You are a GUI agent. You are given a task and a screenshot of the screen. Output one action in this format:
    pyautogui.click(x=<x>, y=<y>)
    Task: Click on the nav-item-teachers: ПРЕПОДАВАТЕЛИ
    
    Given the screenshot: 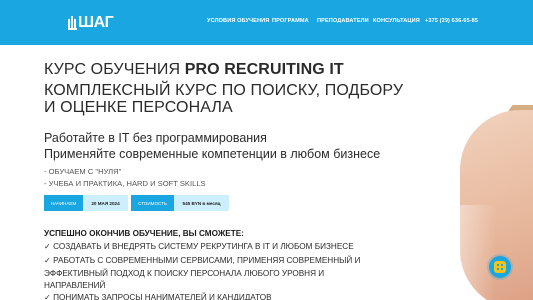 What is the action you would take?
    pyautogui.click(x=343, y=21)
    